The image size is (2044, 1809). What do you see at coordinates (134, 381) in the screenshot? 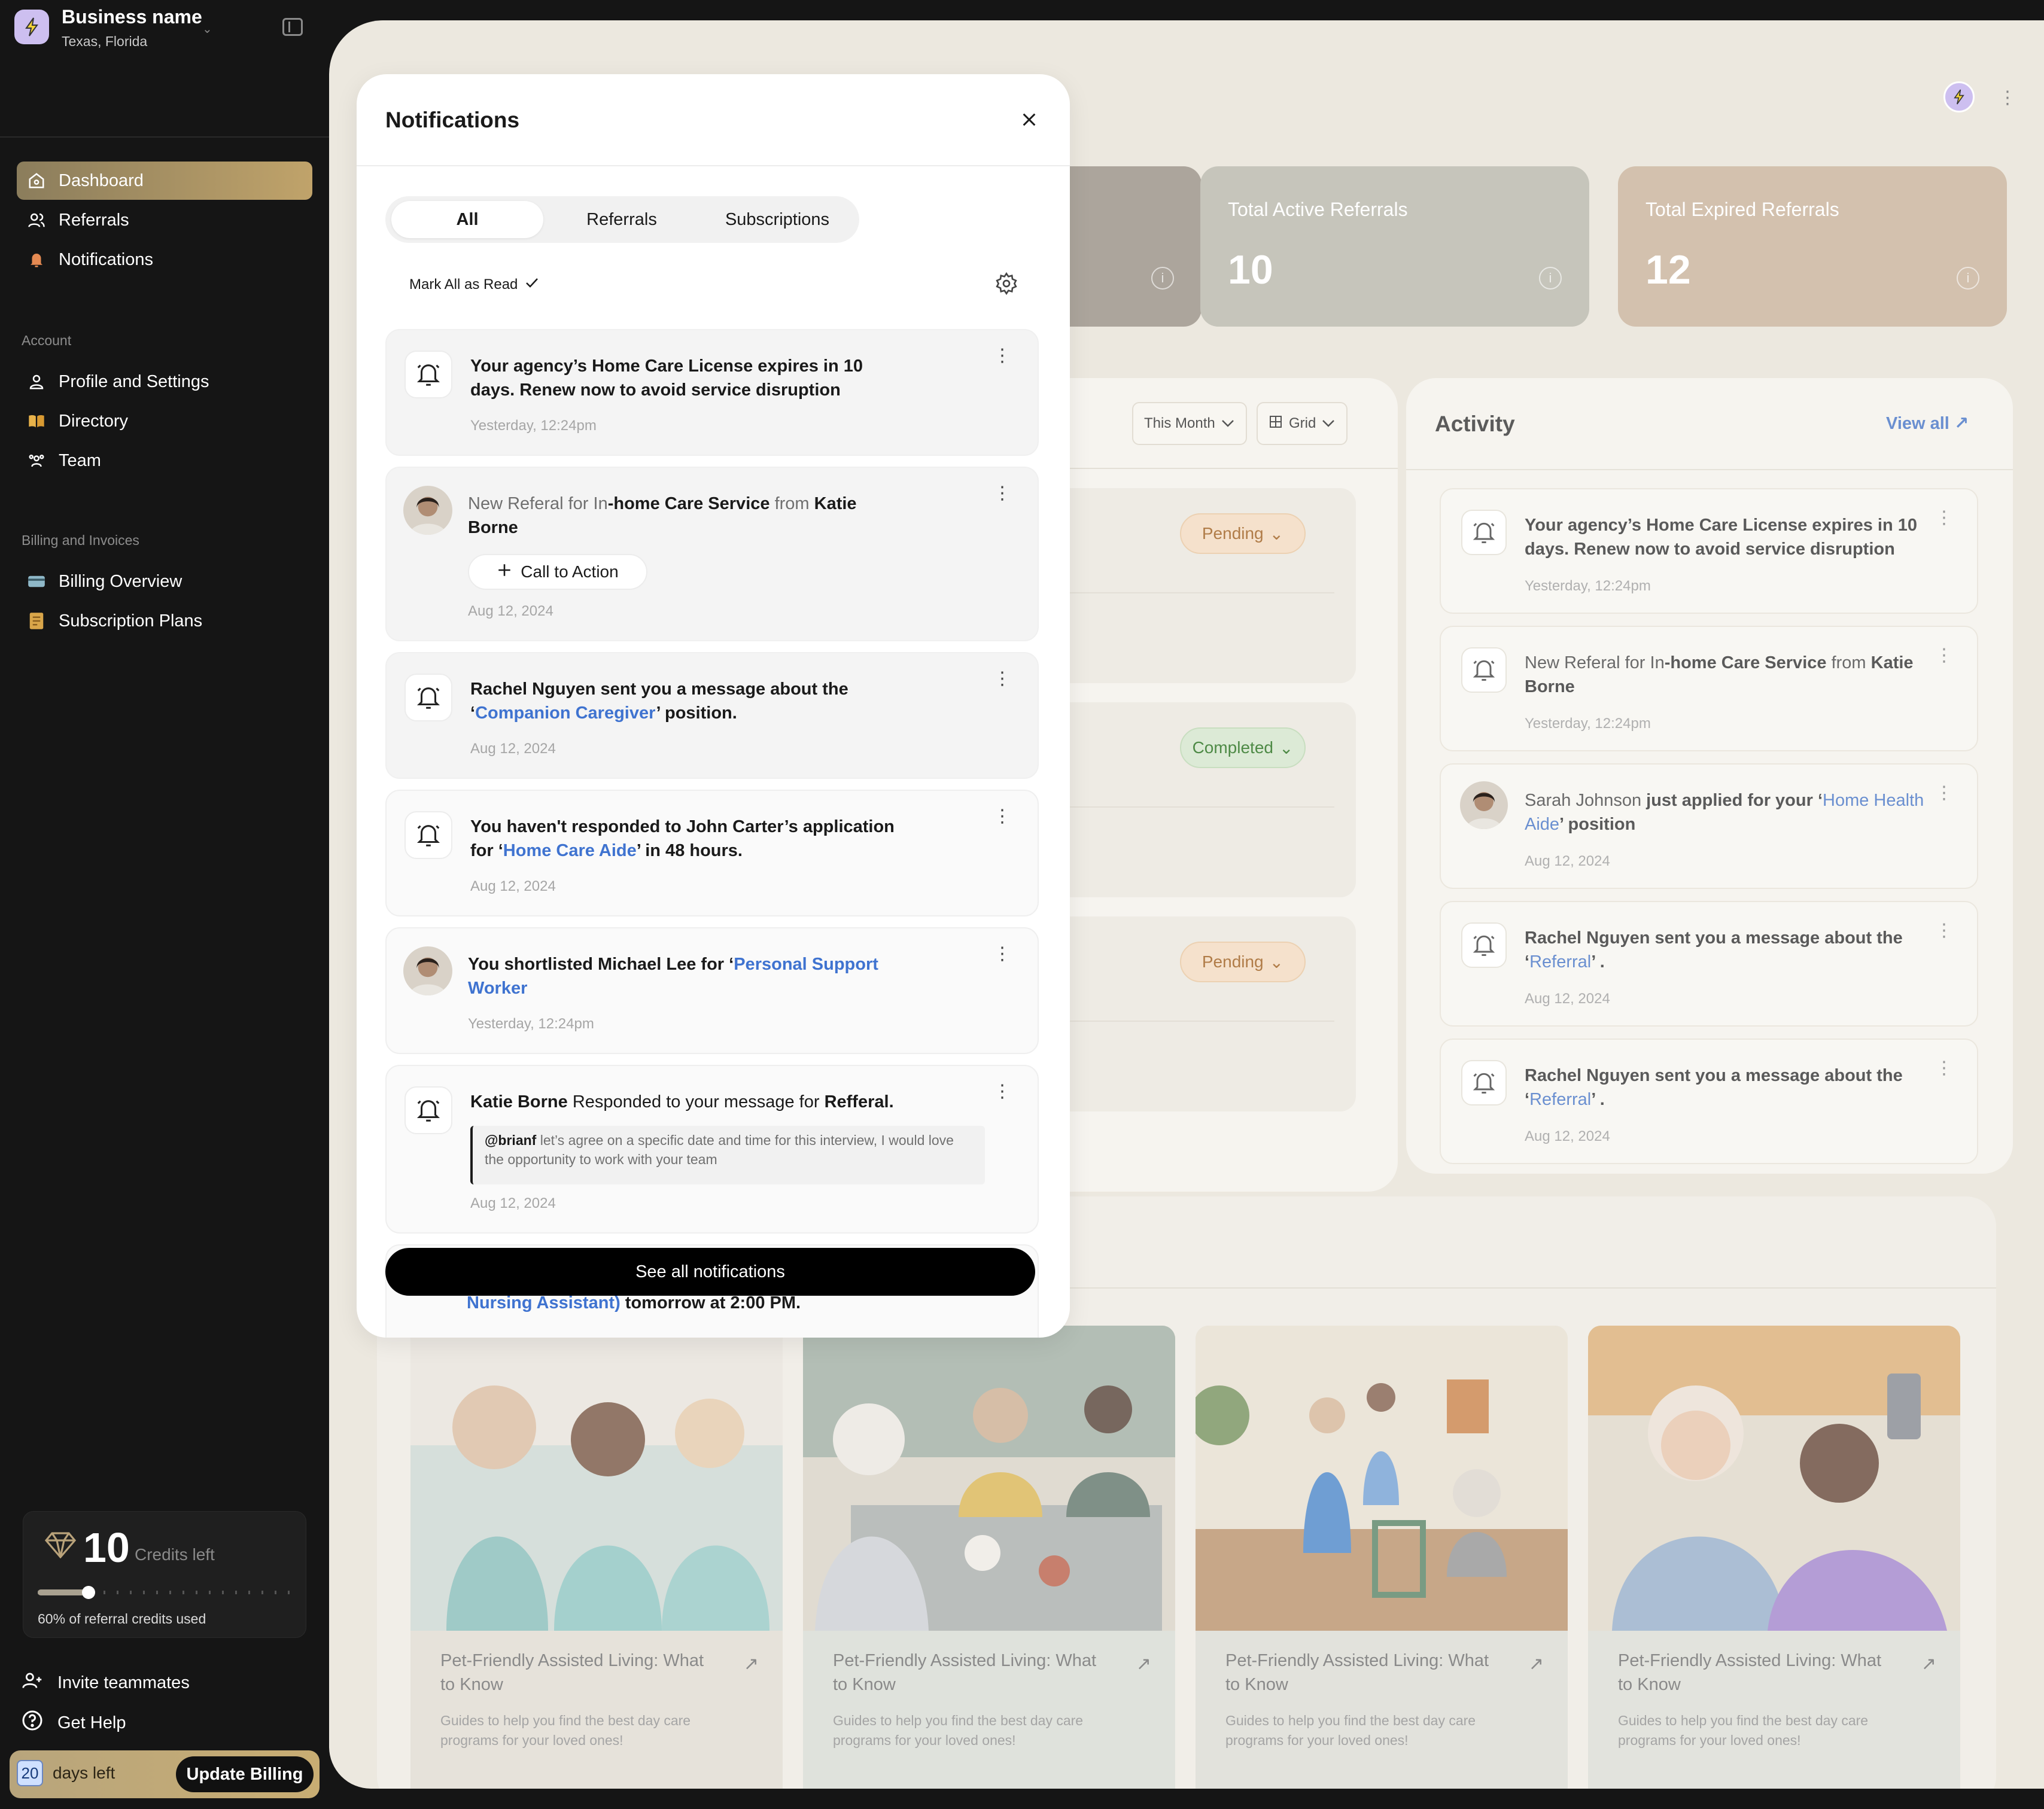
I see `sidebar-item-label: Profile and Settings` at bounding box center [134, 381].